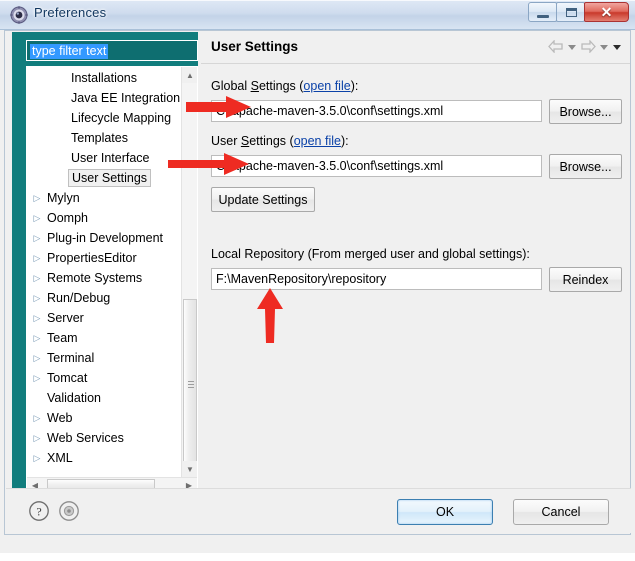 This screenshot has height=561, width=635. What do you see at coordinates (104, 337) in the screenshot?
I see `tree-item: ▷ Team` at bounding box center [104, 337].